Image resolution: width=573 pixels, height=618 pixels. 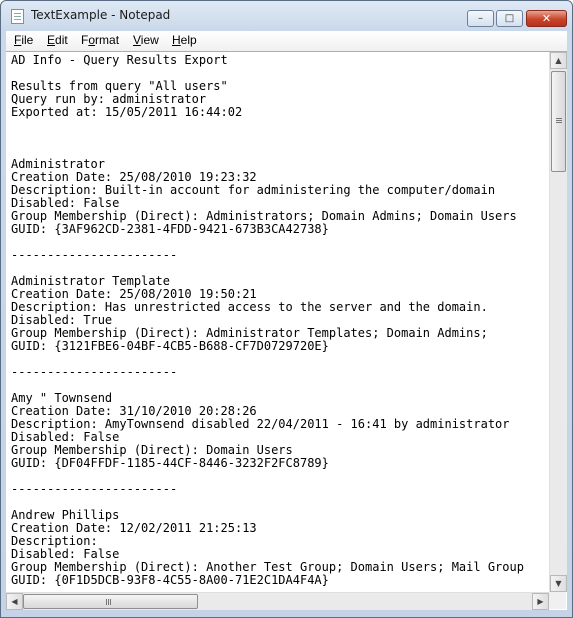 What do you see at coordinates (509, 18) in the screenshot?
I see `maximize-button: □` at bounding box center [509, 18].